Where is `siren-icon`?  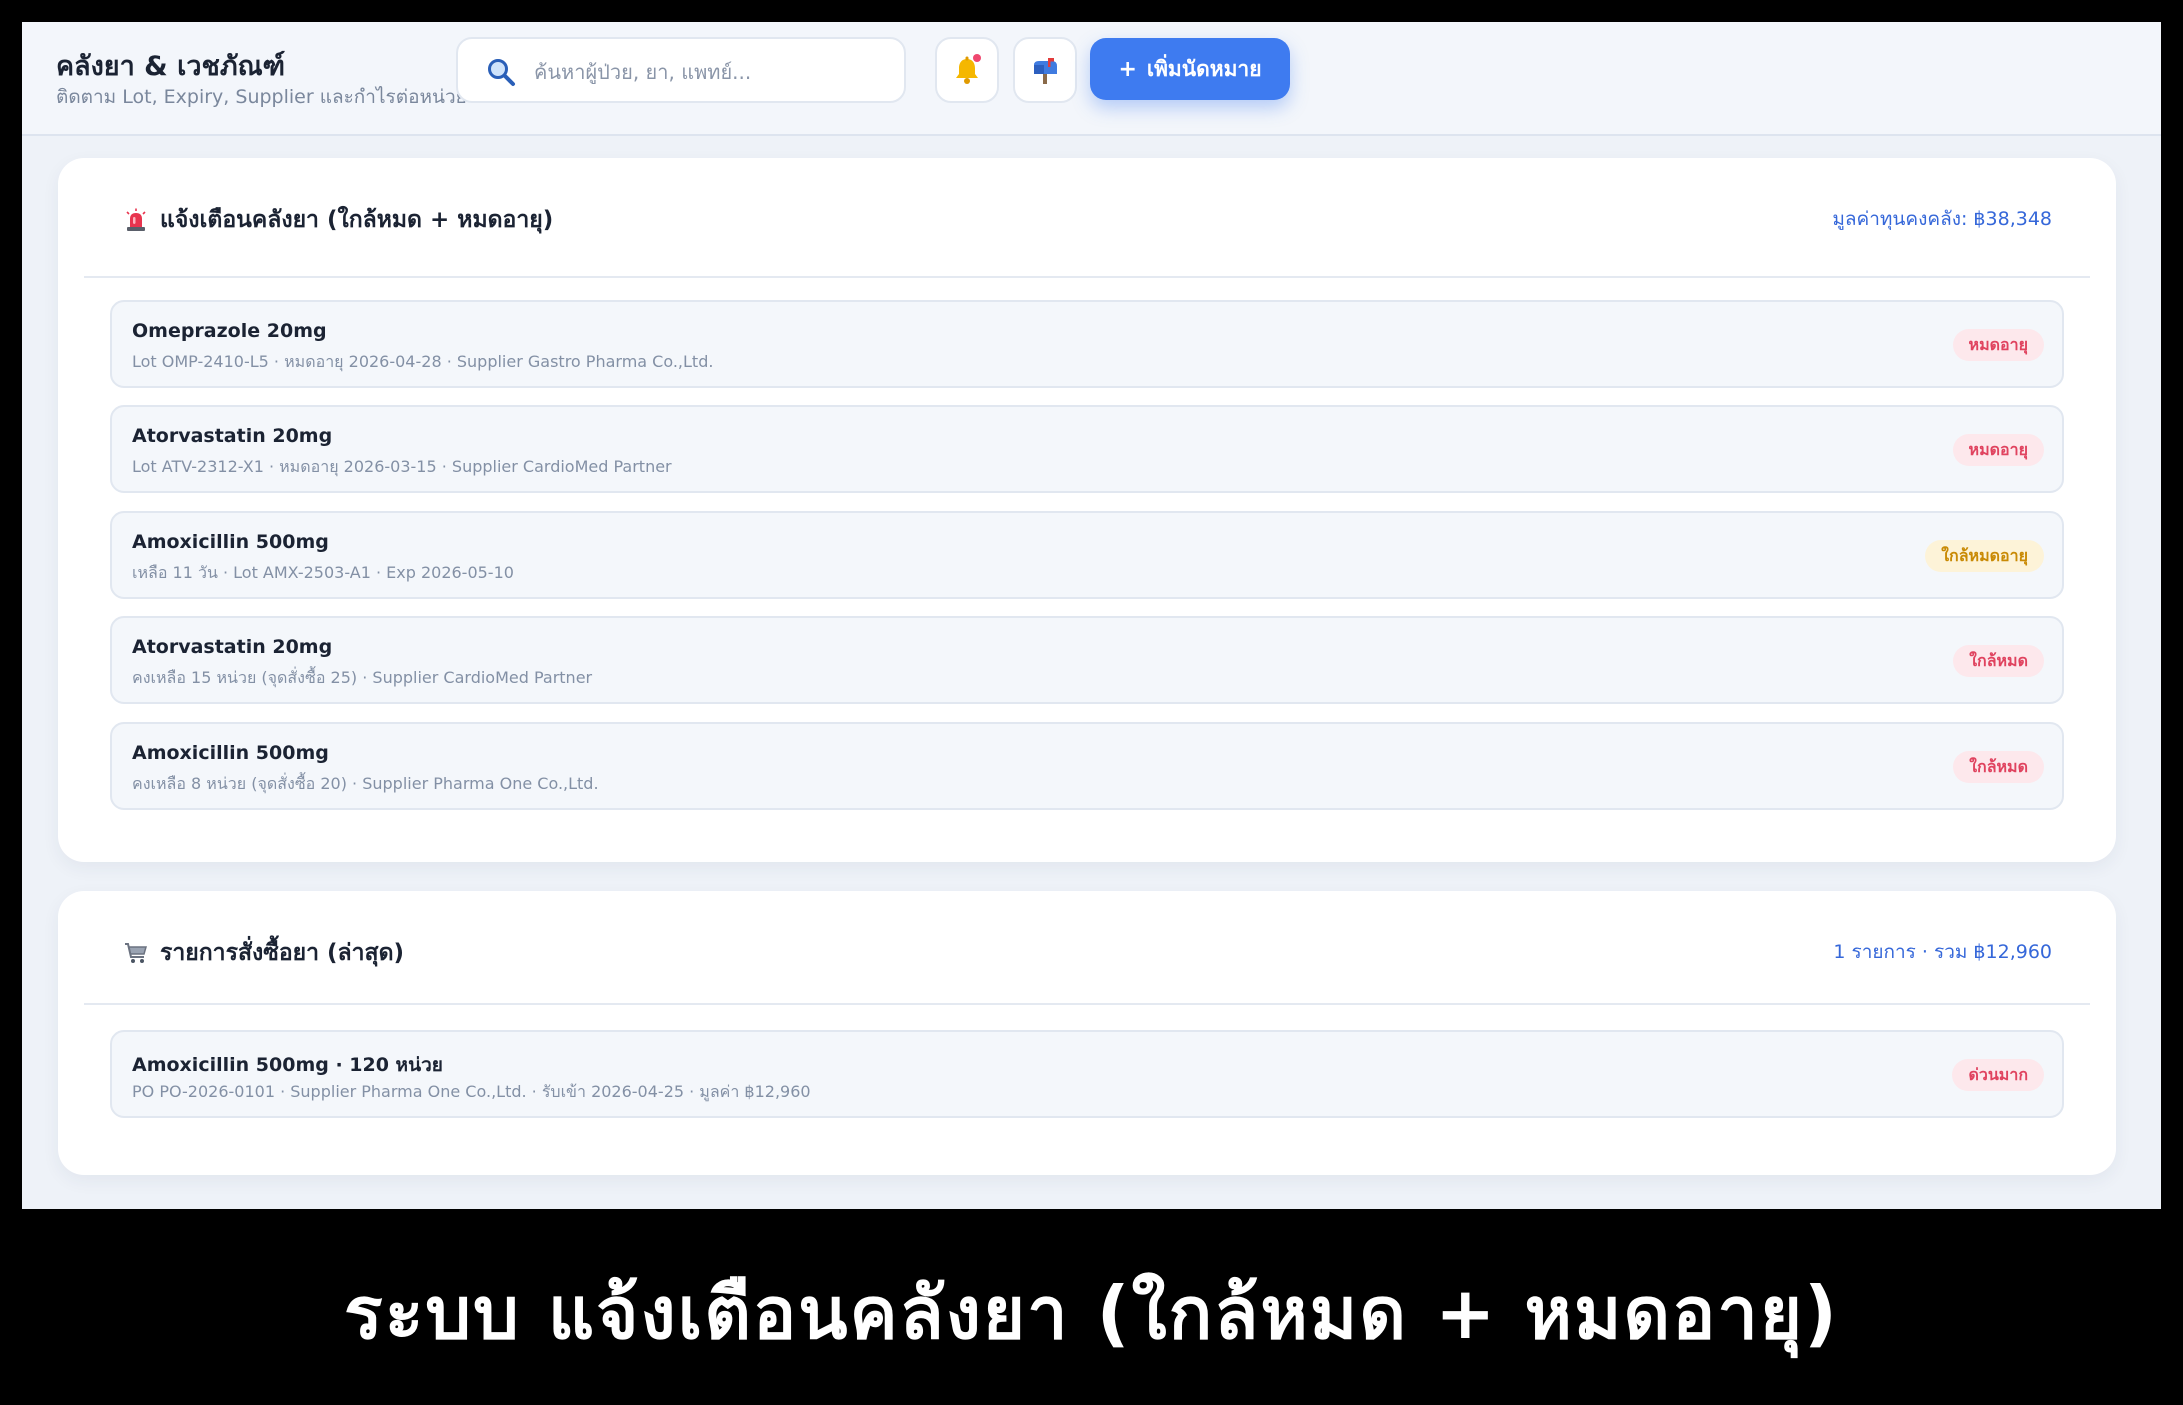 siren-icon is located at coordinates (136, 219).